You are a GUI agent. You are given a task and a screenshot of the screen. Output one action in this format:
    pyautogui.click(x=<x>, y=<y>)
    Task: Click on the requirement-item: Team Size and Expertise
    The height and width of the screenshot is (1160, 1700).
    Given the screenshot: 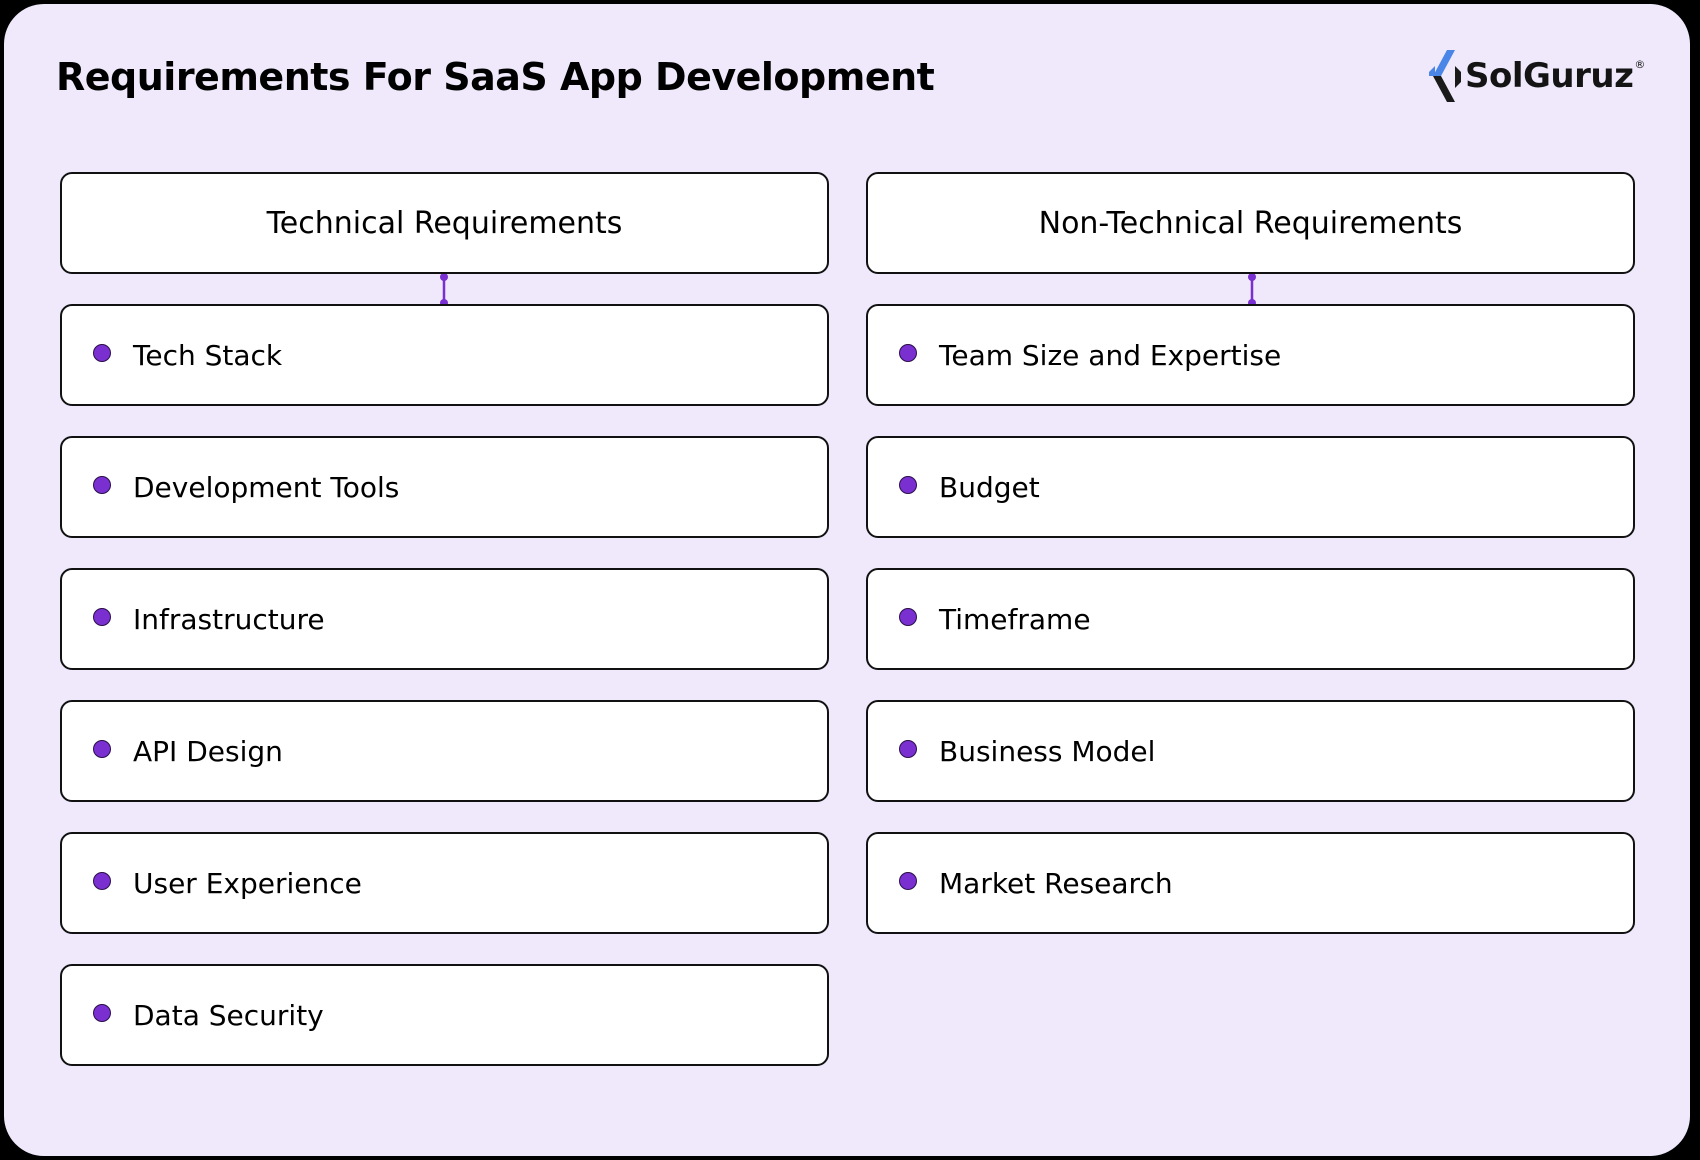 What is the action you would take?
    pyautogui.click(x=1250, y=355)
    